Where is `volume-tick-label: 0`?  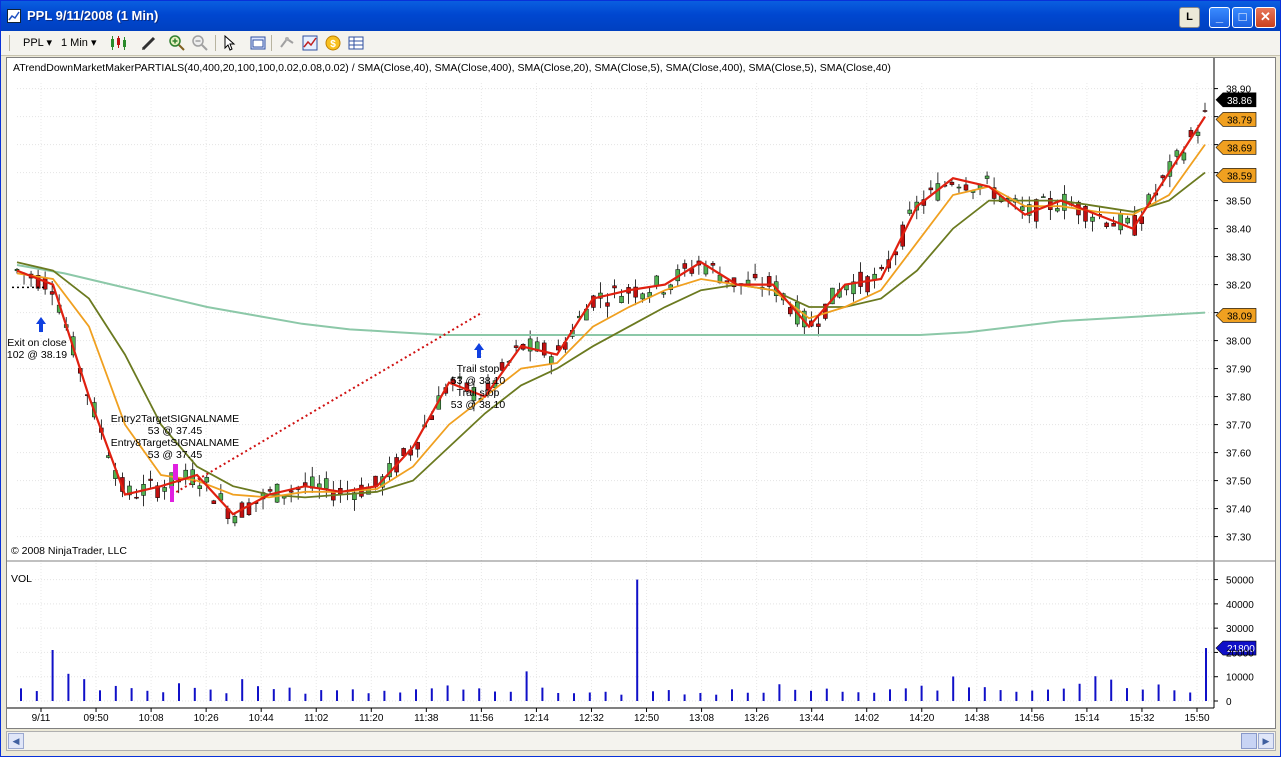 volume-tick-label: 0 is located at coordinates (1229, 702).